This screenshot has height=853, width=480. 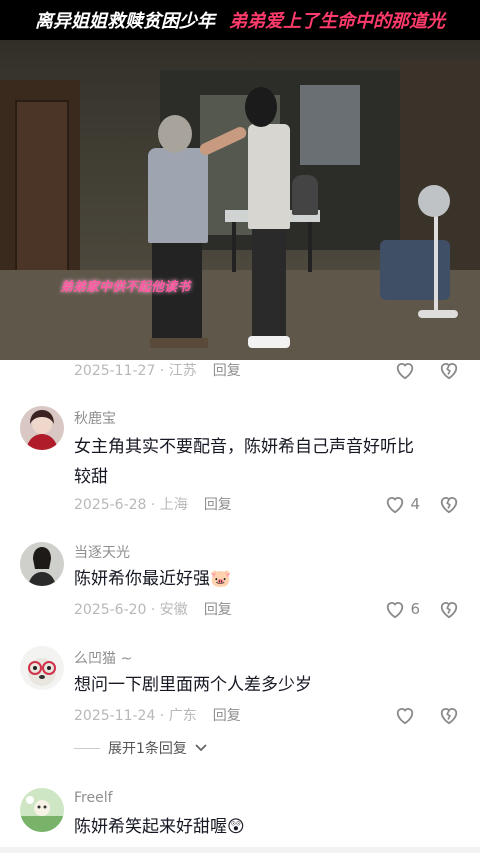 I want to click on comment-meta: 2025-11-24 · 广东 回复, so click(x=240, y=715).